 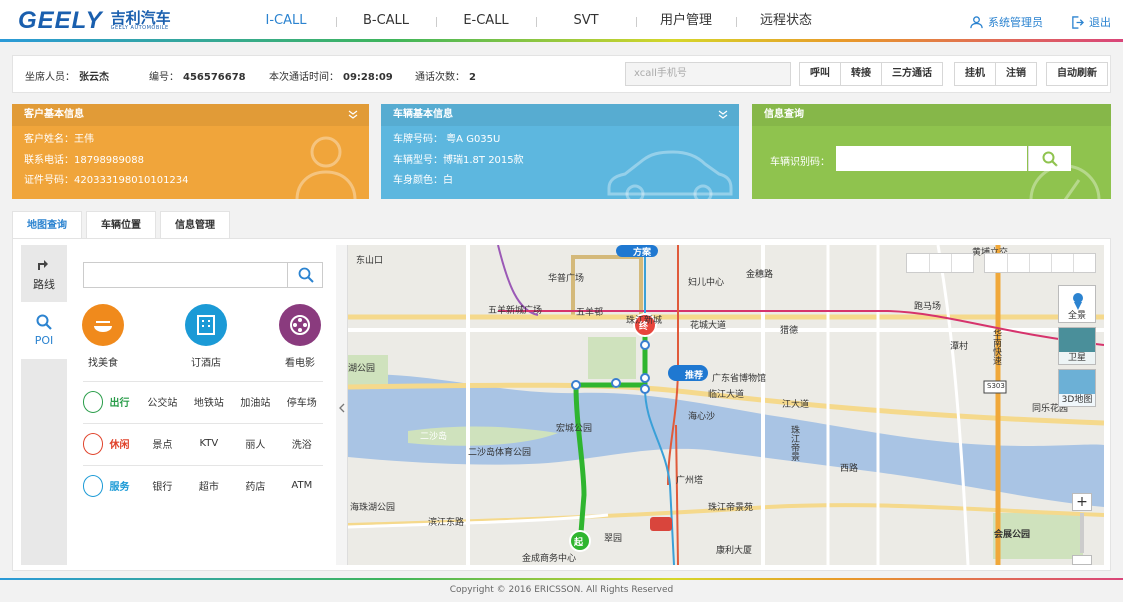 I want to click on edit-icon, so click(x=1040, y=263).